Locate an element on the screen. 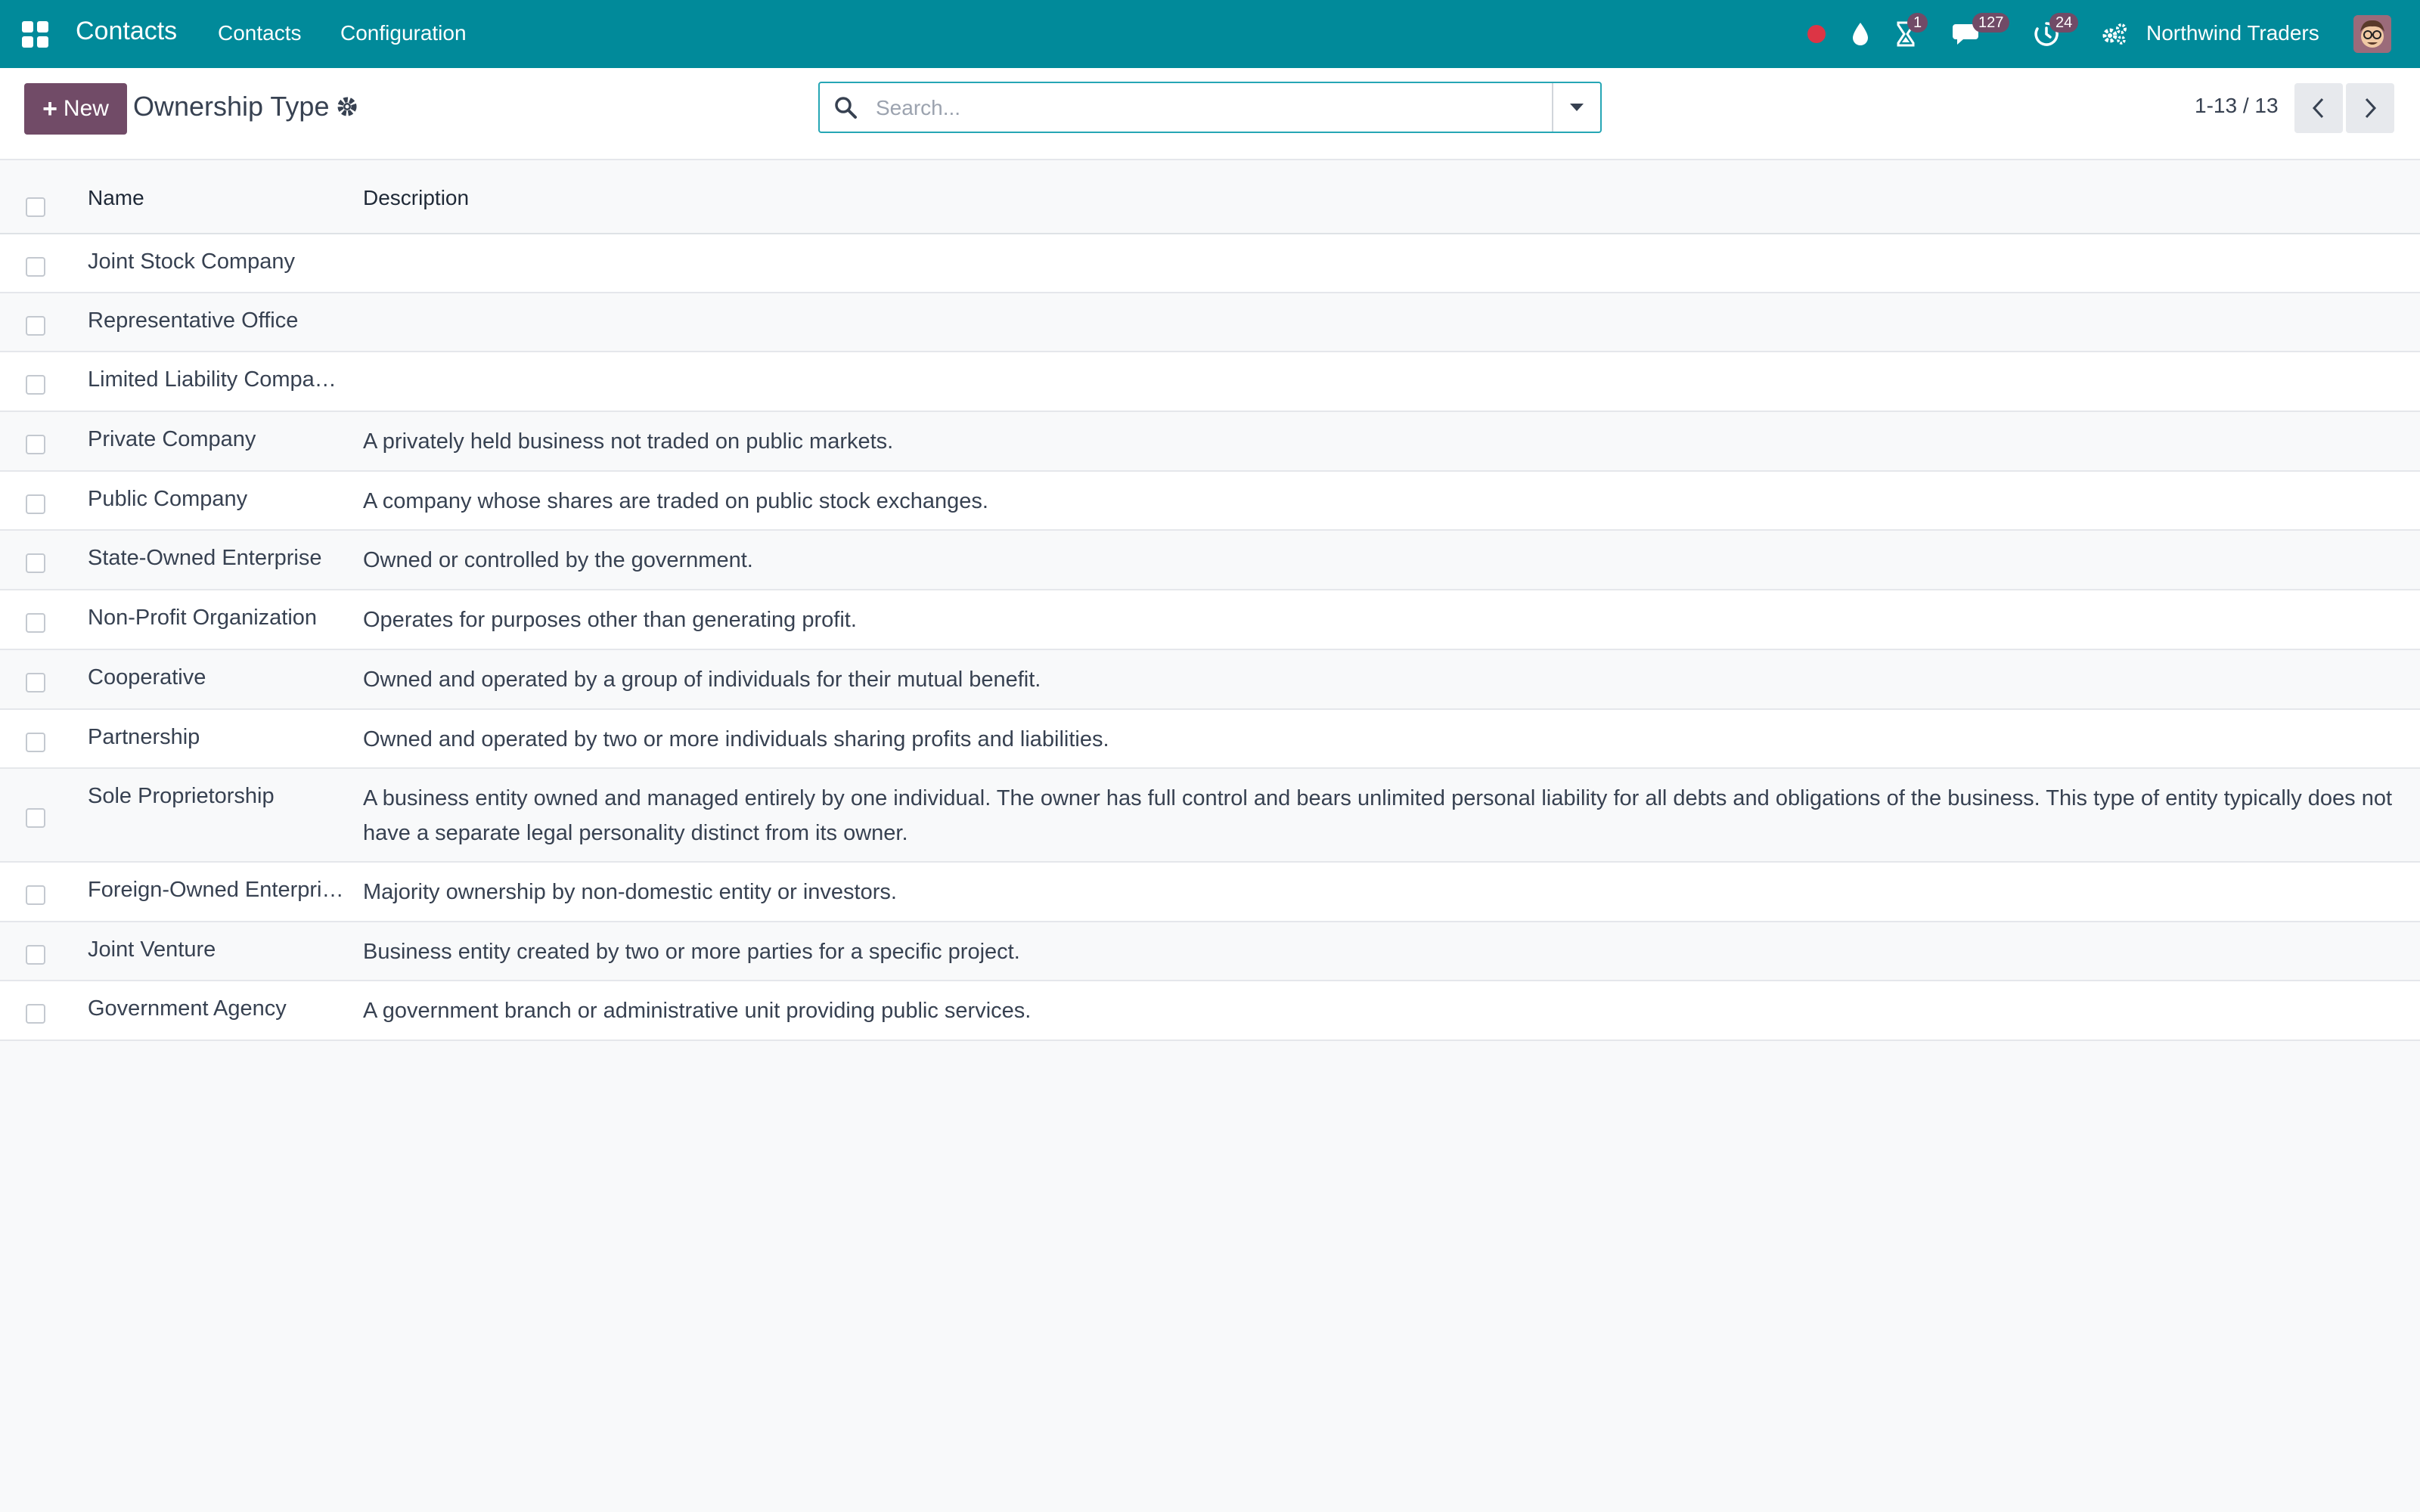 This screenshot has height=1512, width=2420. pager-value: 1-13 / 13 is located at coordinates (2237, 106).